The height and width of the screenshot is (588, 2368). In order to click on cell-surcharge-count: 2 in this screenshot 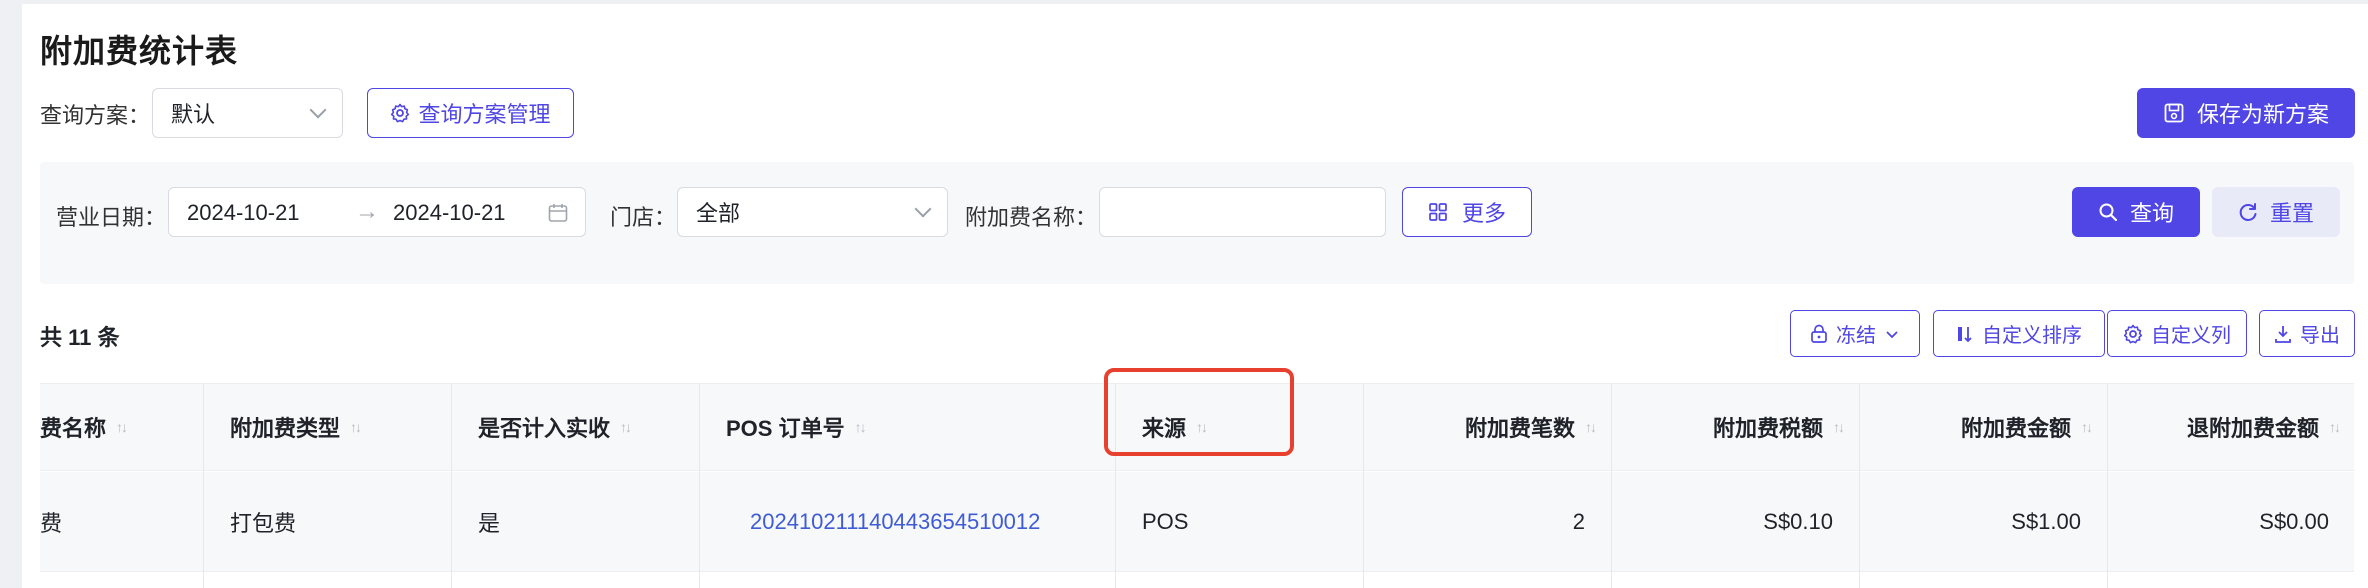, I will do `click(1578, 521)`.